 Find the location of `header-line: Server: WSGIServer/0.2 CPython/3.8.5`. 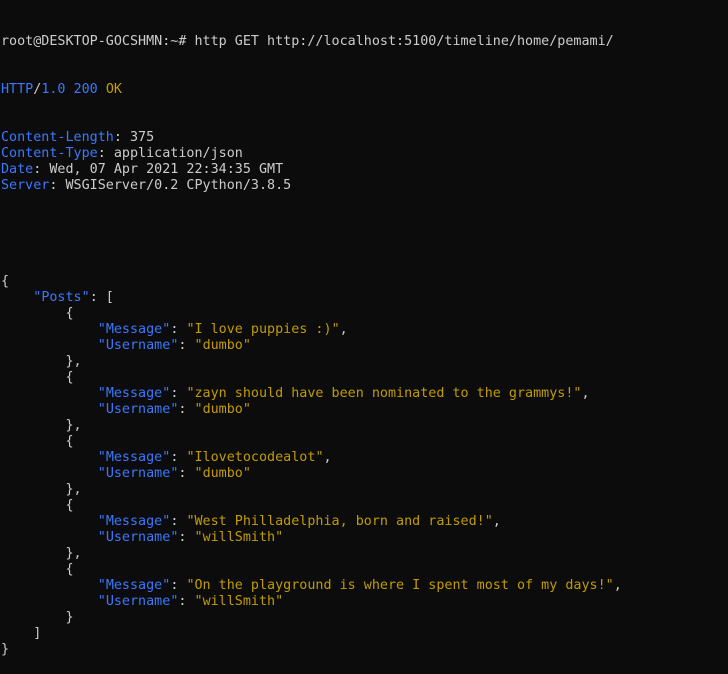

header-line: Server: WSGIServer/0.2 CPython/3.8.5 is located at coordinates (364, 186).